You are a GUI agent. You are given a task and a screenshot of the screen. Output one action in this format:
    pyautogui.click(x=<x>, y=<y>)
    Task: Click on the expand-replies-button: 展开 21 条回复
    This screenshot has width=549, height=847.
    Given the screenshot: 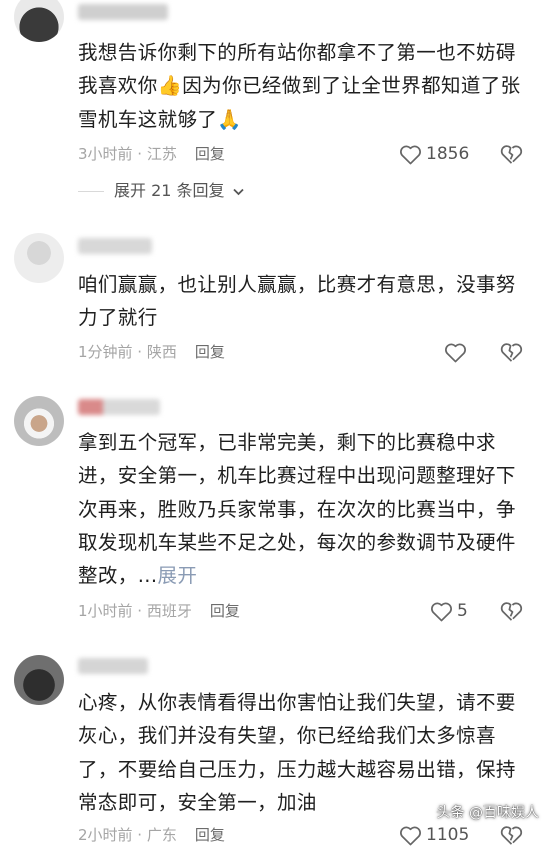 What is the action you would take?
    pyautogui.click(x=179, y=191)
    